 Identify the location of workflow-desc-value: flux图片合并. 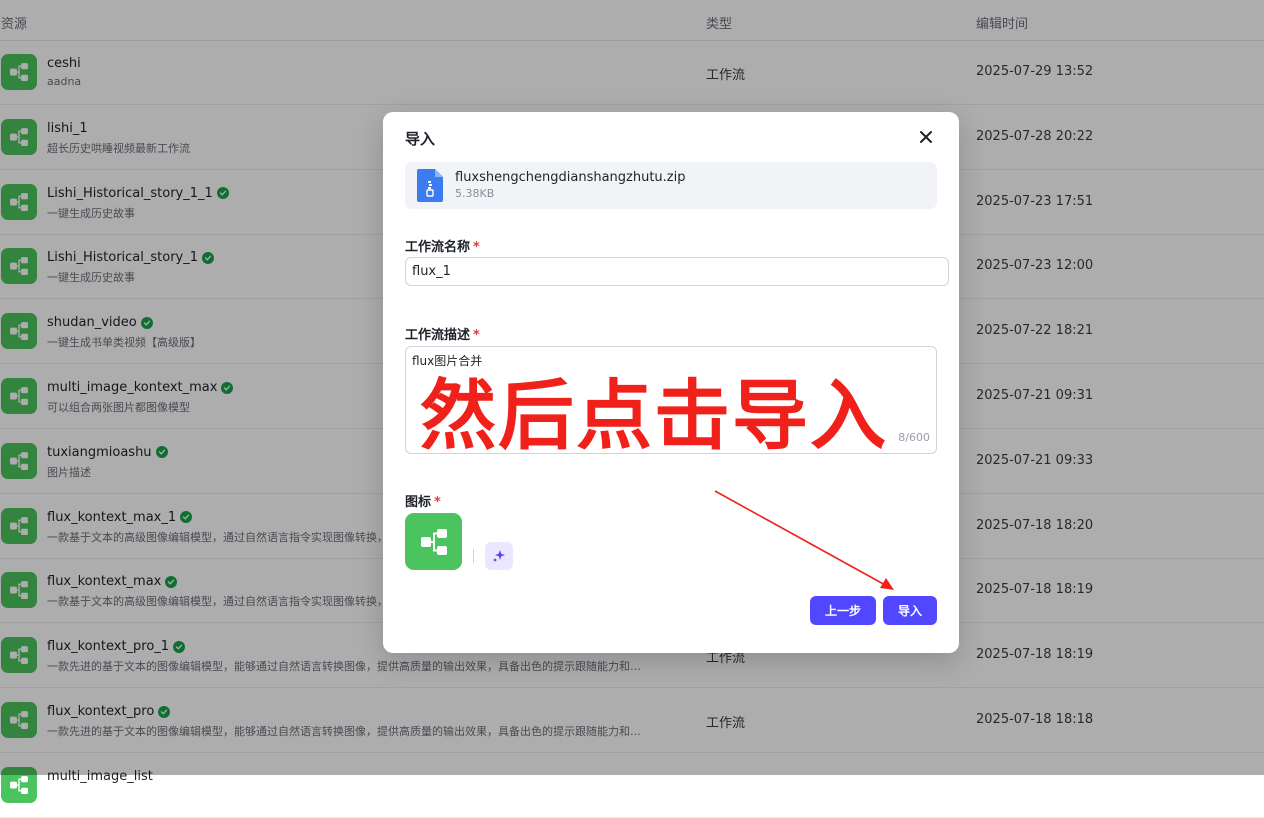
(447, 361).